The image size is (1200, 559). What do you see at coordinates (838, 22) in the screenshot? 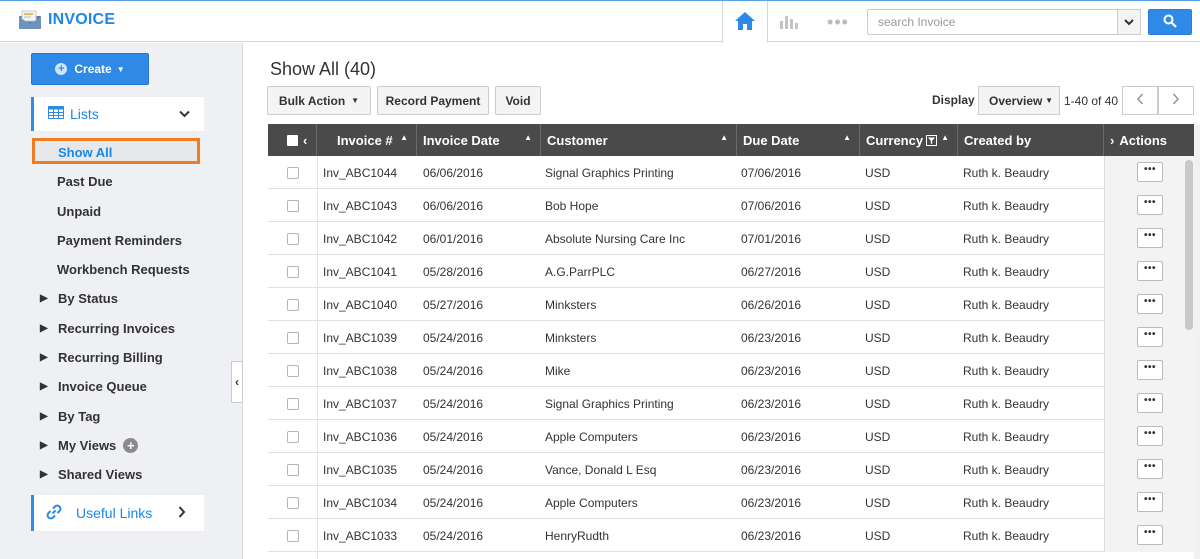
I see `more-menu-button: •••` at bounding box center [838, 22].